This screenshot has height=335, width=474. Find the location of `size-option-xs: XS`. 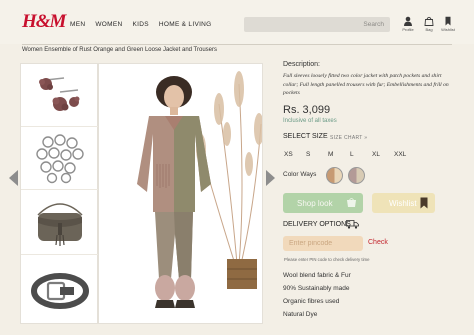

size-option-xs: XS is located at coordinates (295, 154).